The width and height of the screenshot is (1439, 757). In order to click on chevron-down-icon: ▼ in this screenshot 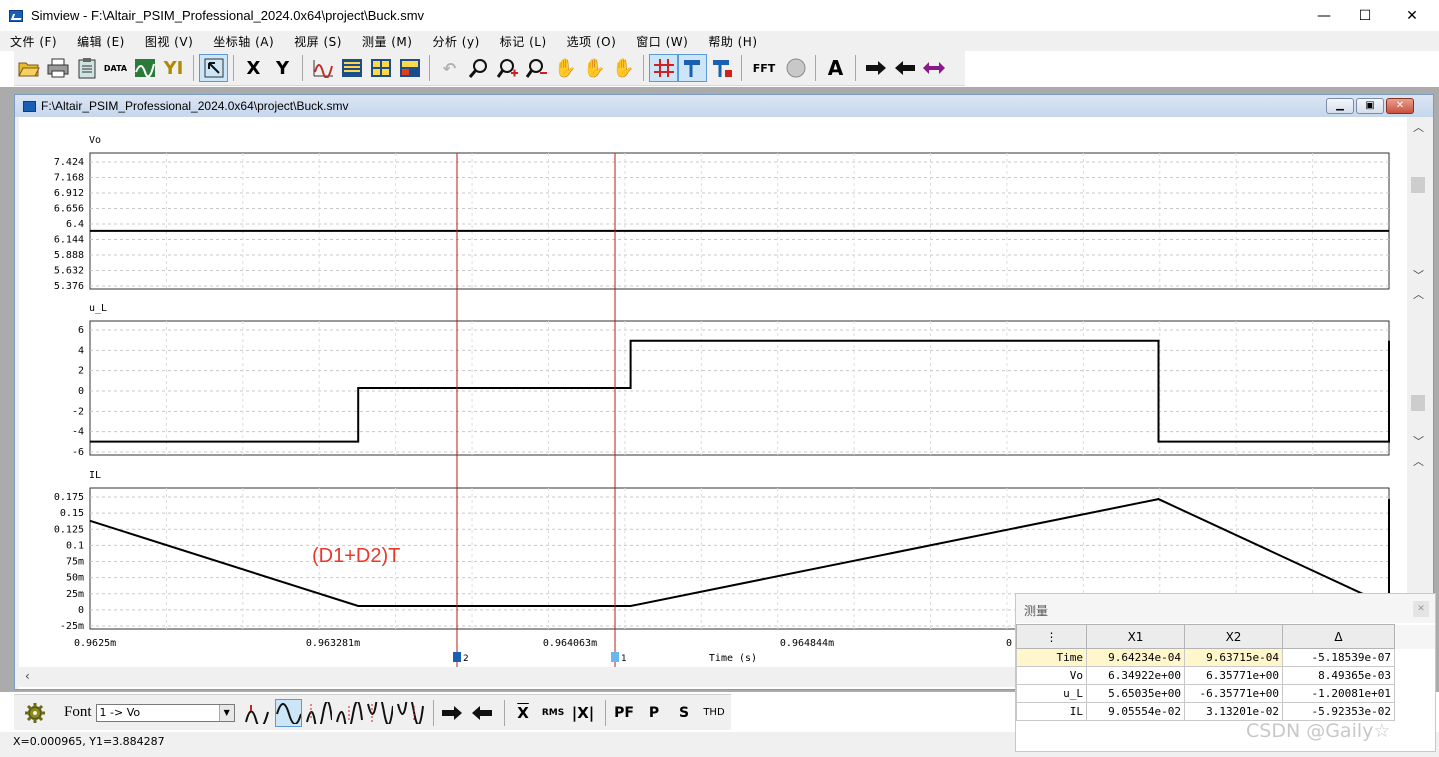, I will do `click(226, 712)`.